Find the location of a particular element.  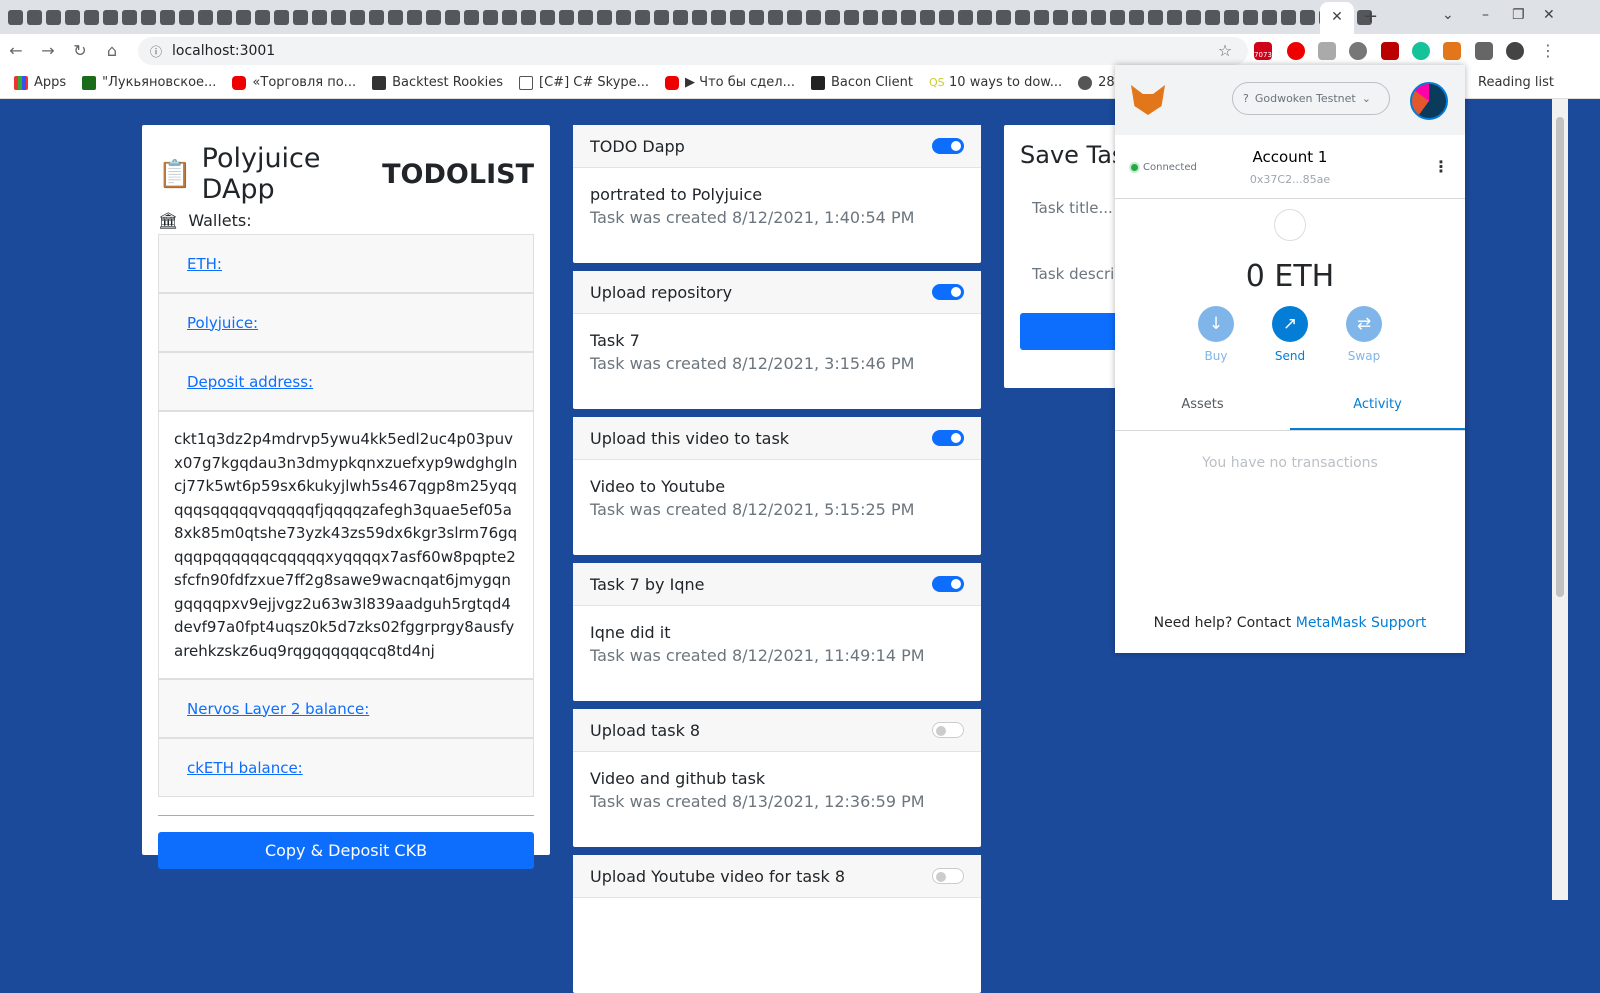

metamask-support-link: MetaMask Support is located at coordinates (1361, 623).